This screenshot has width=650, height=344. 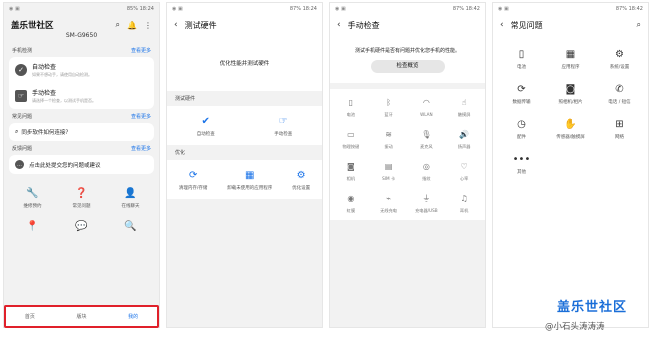 I want to click on uninstall-apps-option: ▦ 卸载未使用的应用程序, so click(x=250, y=180).